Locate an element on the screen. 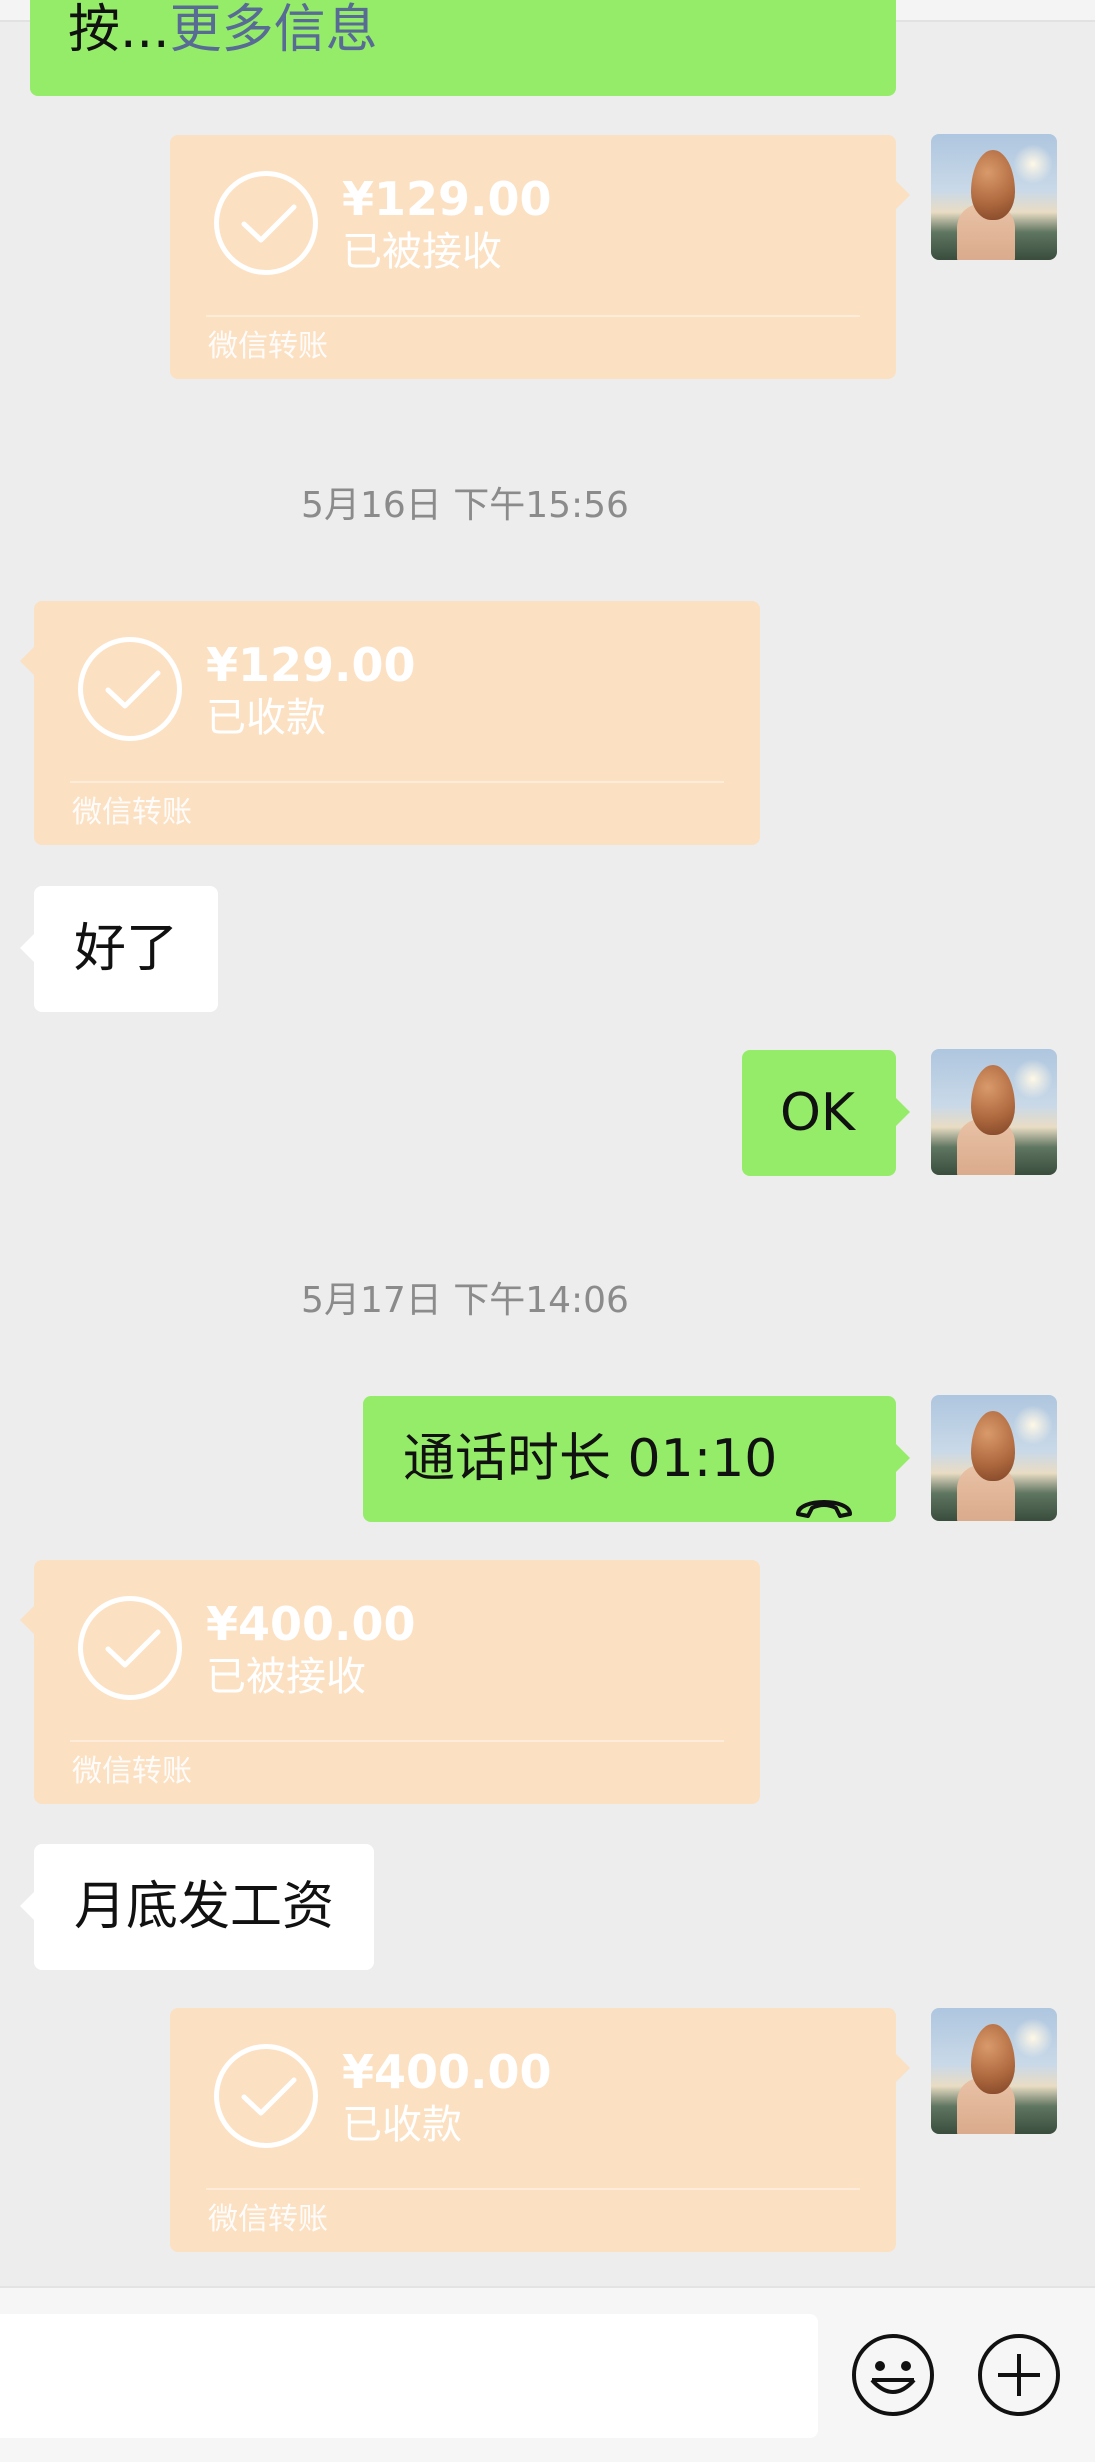 The height and width of the screenshot is (2462, 1095). message-bubble-received: 月底发工资 is located at coordinates (197, 1907).